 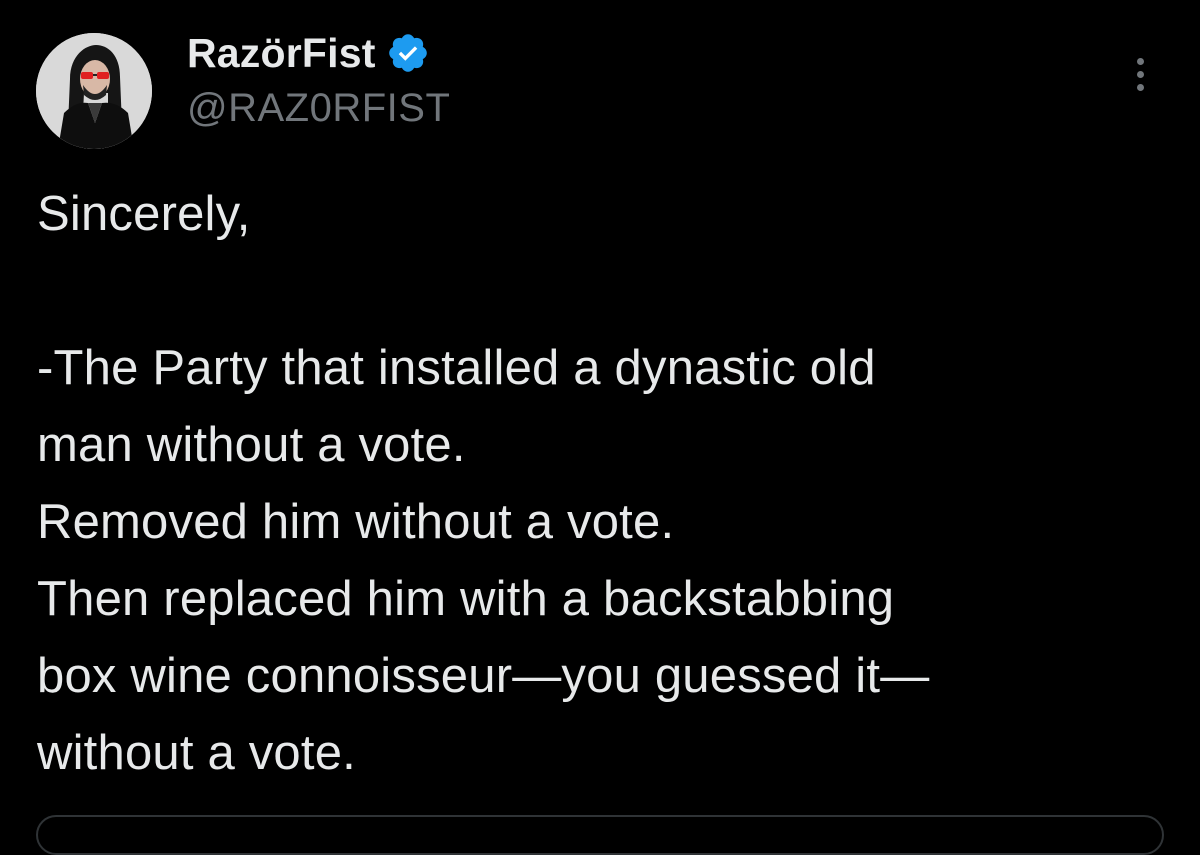 What do you see at coordinates (318, 79) in the screenshot?
I see `author-block: RazörFist @RAZ0RFIST` at bounding box center [318, 79].